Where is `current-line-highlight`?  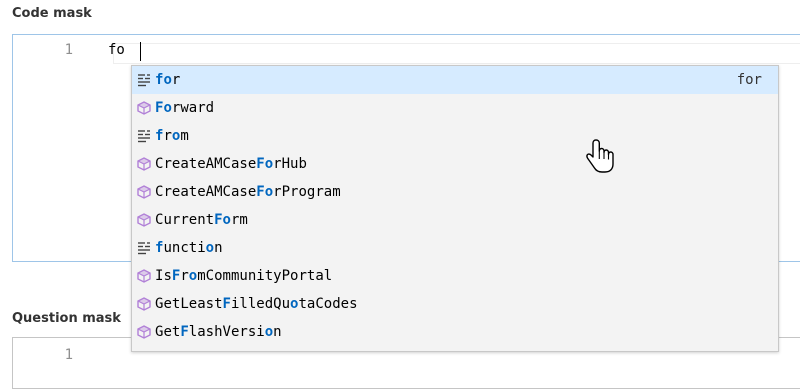 current-line-highlight is located at coordinates (456, 53).